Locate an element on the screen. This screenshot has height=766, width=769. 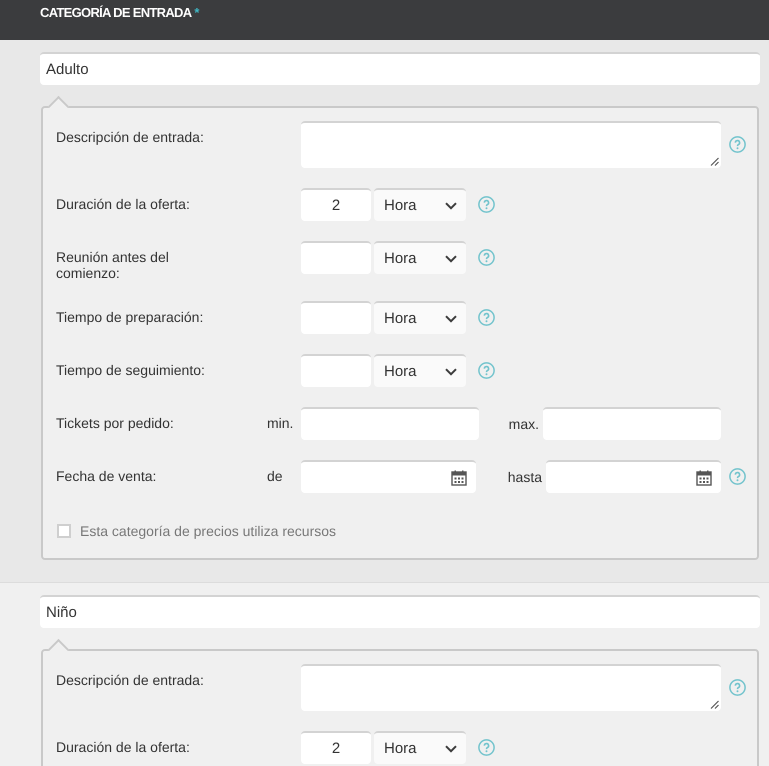
field-label: Reunión antes del comienzo: is located at coordinates (113, 264).